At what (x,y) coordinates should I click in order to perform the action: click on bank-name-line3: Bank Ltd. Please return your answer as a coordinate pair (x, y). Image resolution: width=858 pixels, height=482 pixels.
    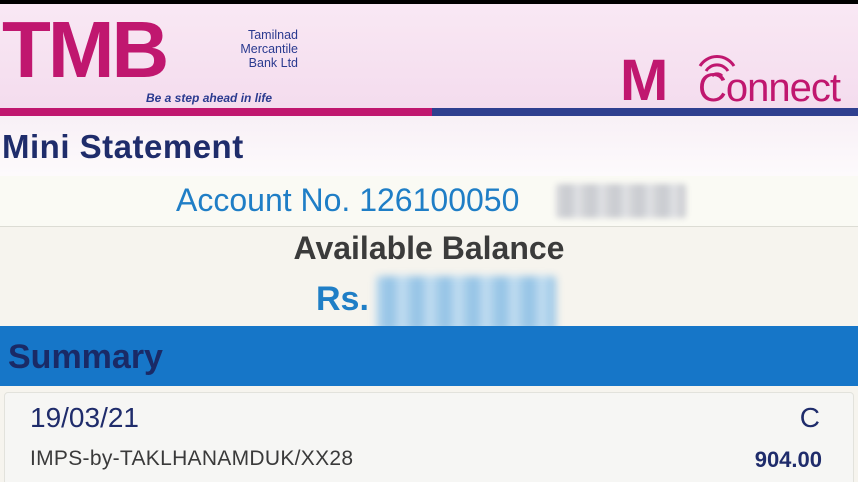
    Looking at the image, I should click on (273, 63).